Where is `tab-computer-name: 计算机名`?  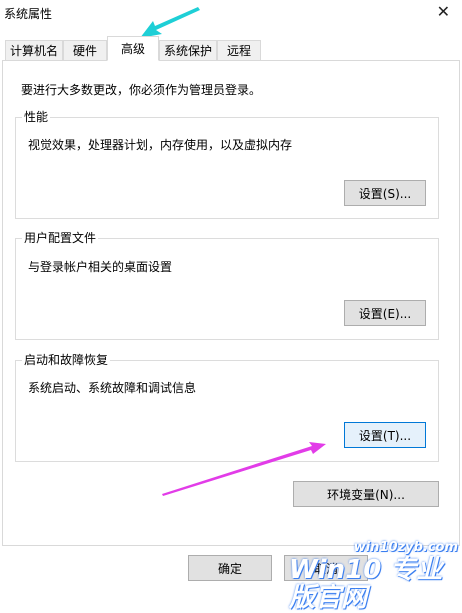
tab-computer-name: 计算机名 is located at coordinates (34, 50).